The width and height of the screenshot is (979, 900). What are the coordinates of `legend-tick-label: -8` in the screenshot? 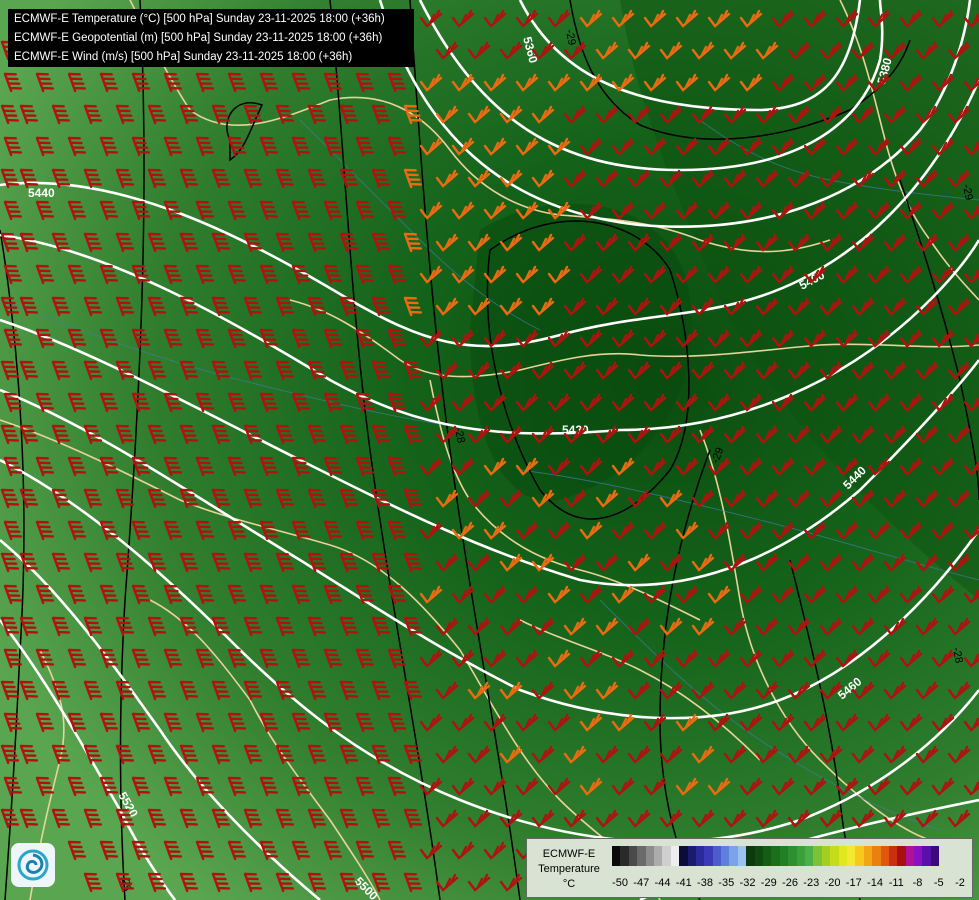 It's located at (917, 883).